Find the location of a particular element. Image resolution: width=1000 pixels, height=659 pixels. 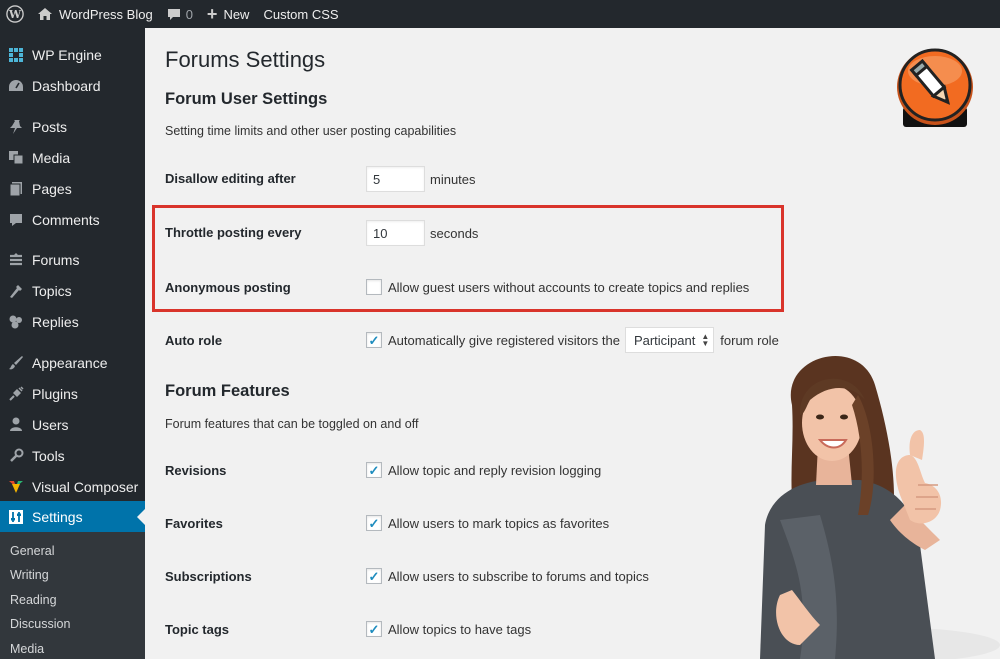

auto-role-checkbox: ✓ is located at coordinates (374, 340).